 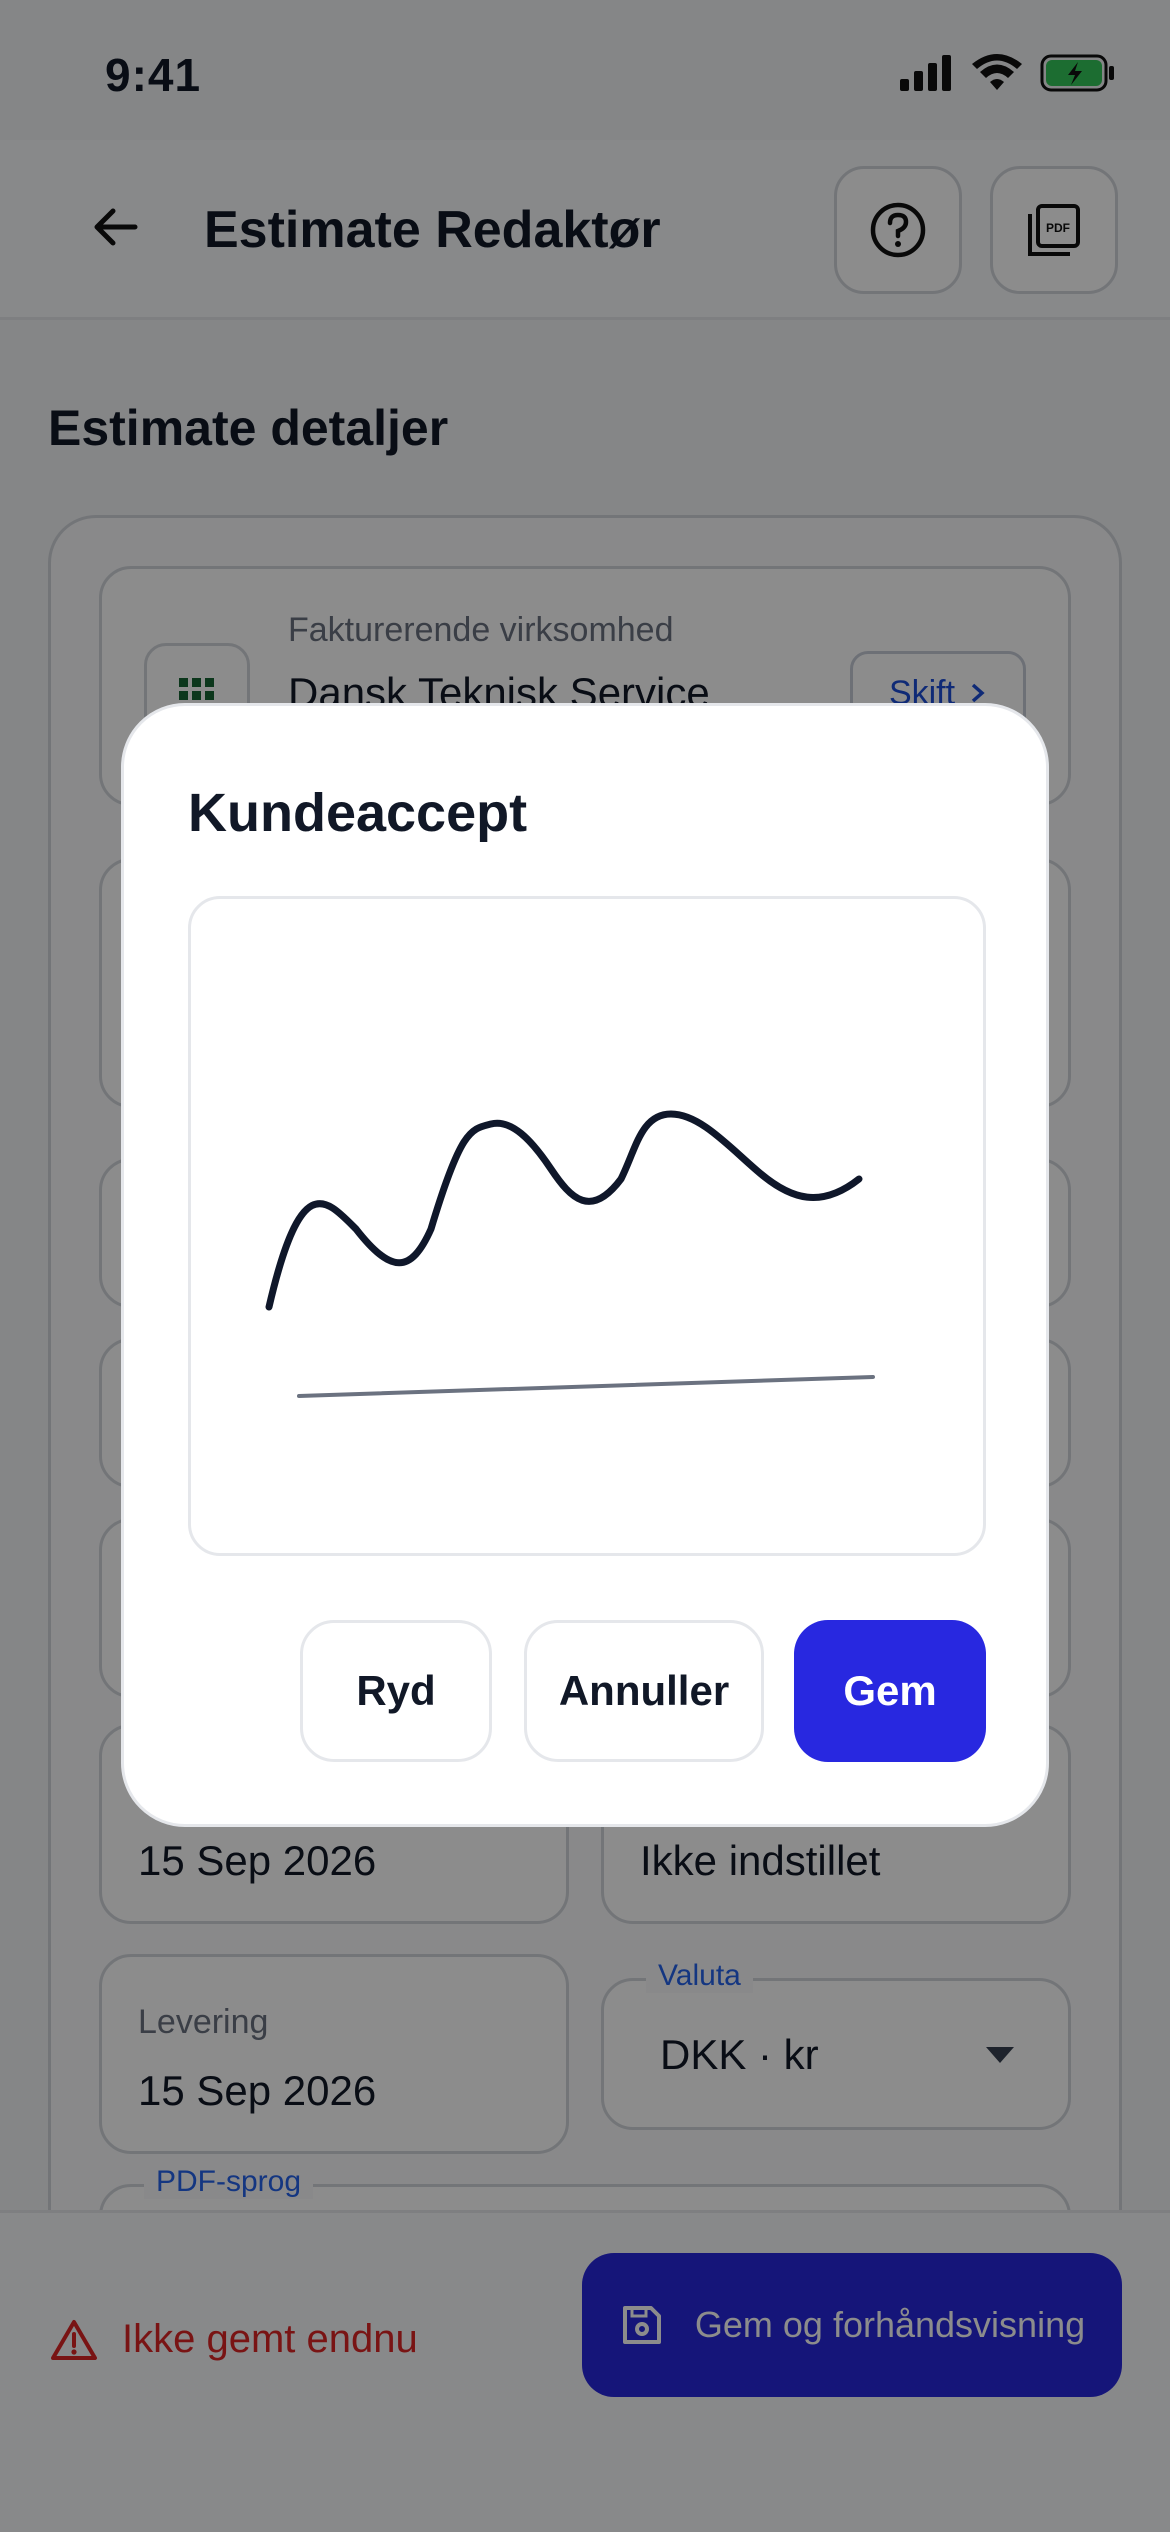 I want to click on save-label: Gem, so click(x=890, y=1690).